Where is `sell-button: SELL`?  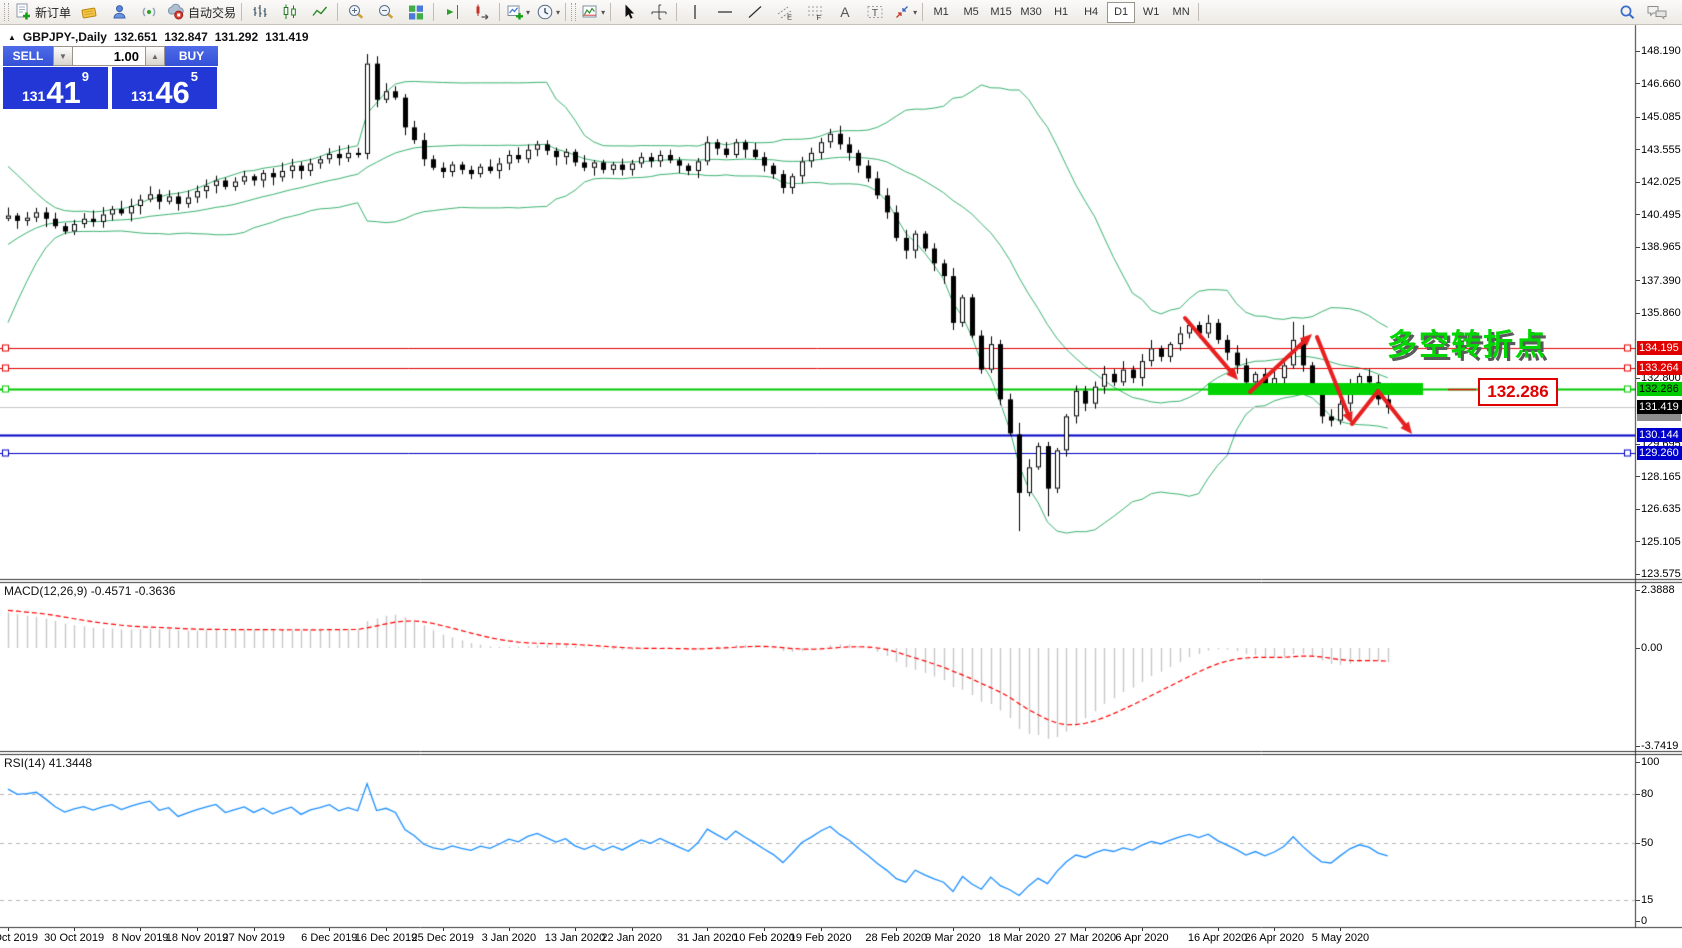 sell-button: SELL is located at coordinates (28, 56).